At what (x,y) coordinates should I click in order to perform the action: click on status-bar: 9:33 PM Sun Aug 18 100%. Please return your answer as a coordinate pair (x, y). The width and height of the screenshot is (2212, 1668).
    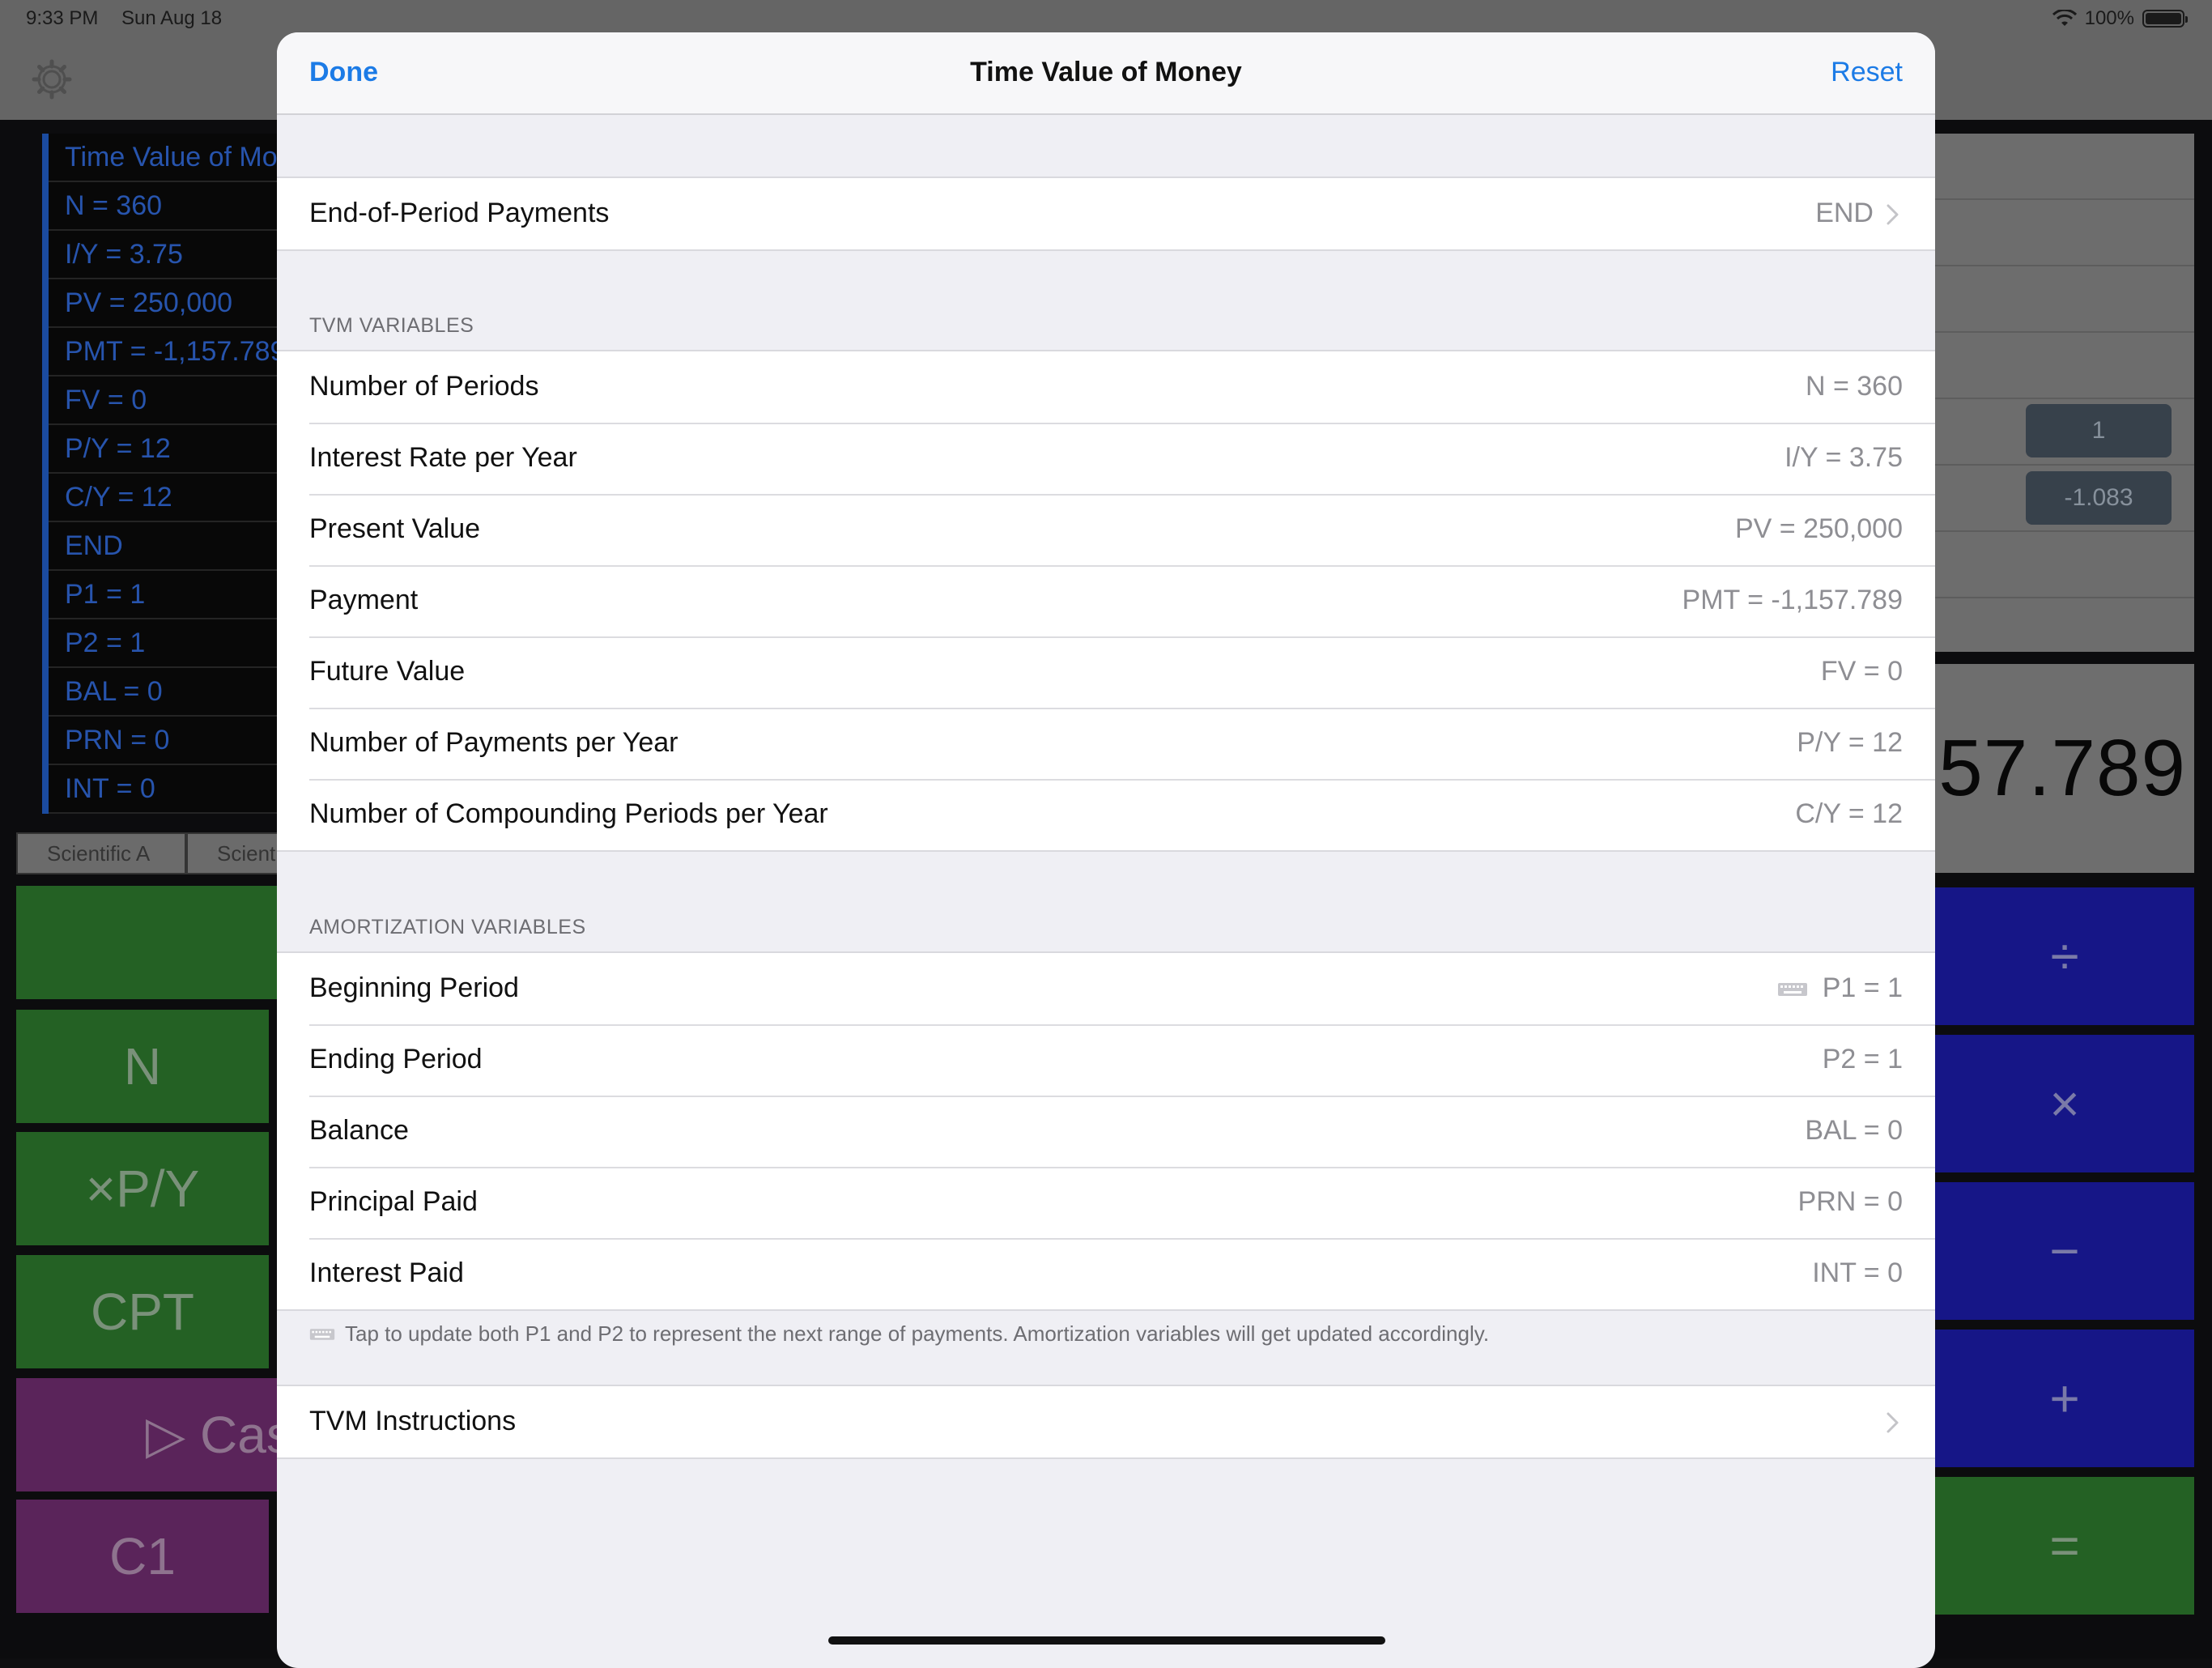
    Looking at the image, I should click on (1106, 20).